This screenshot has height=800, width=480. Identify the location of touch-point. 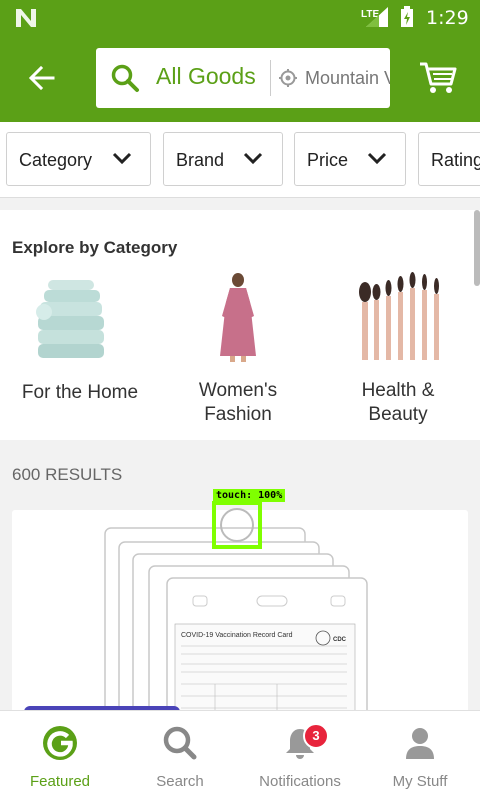
(237, 525).